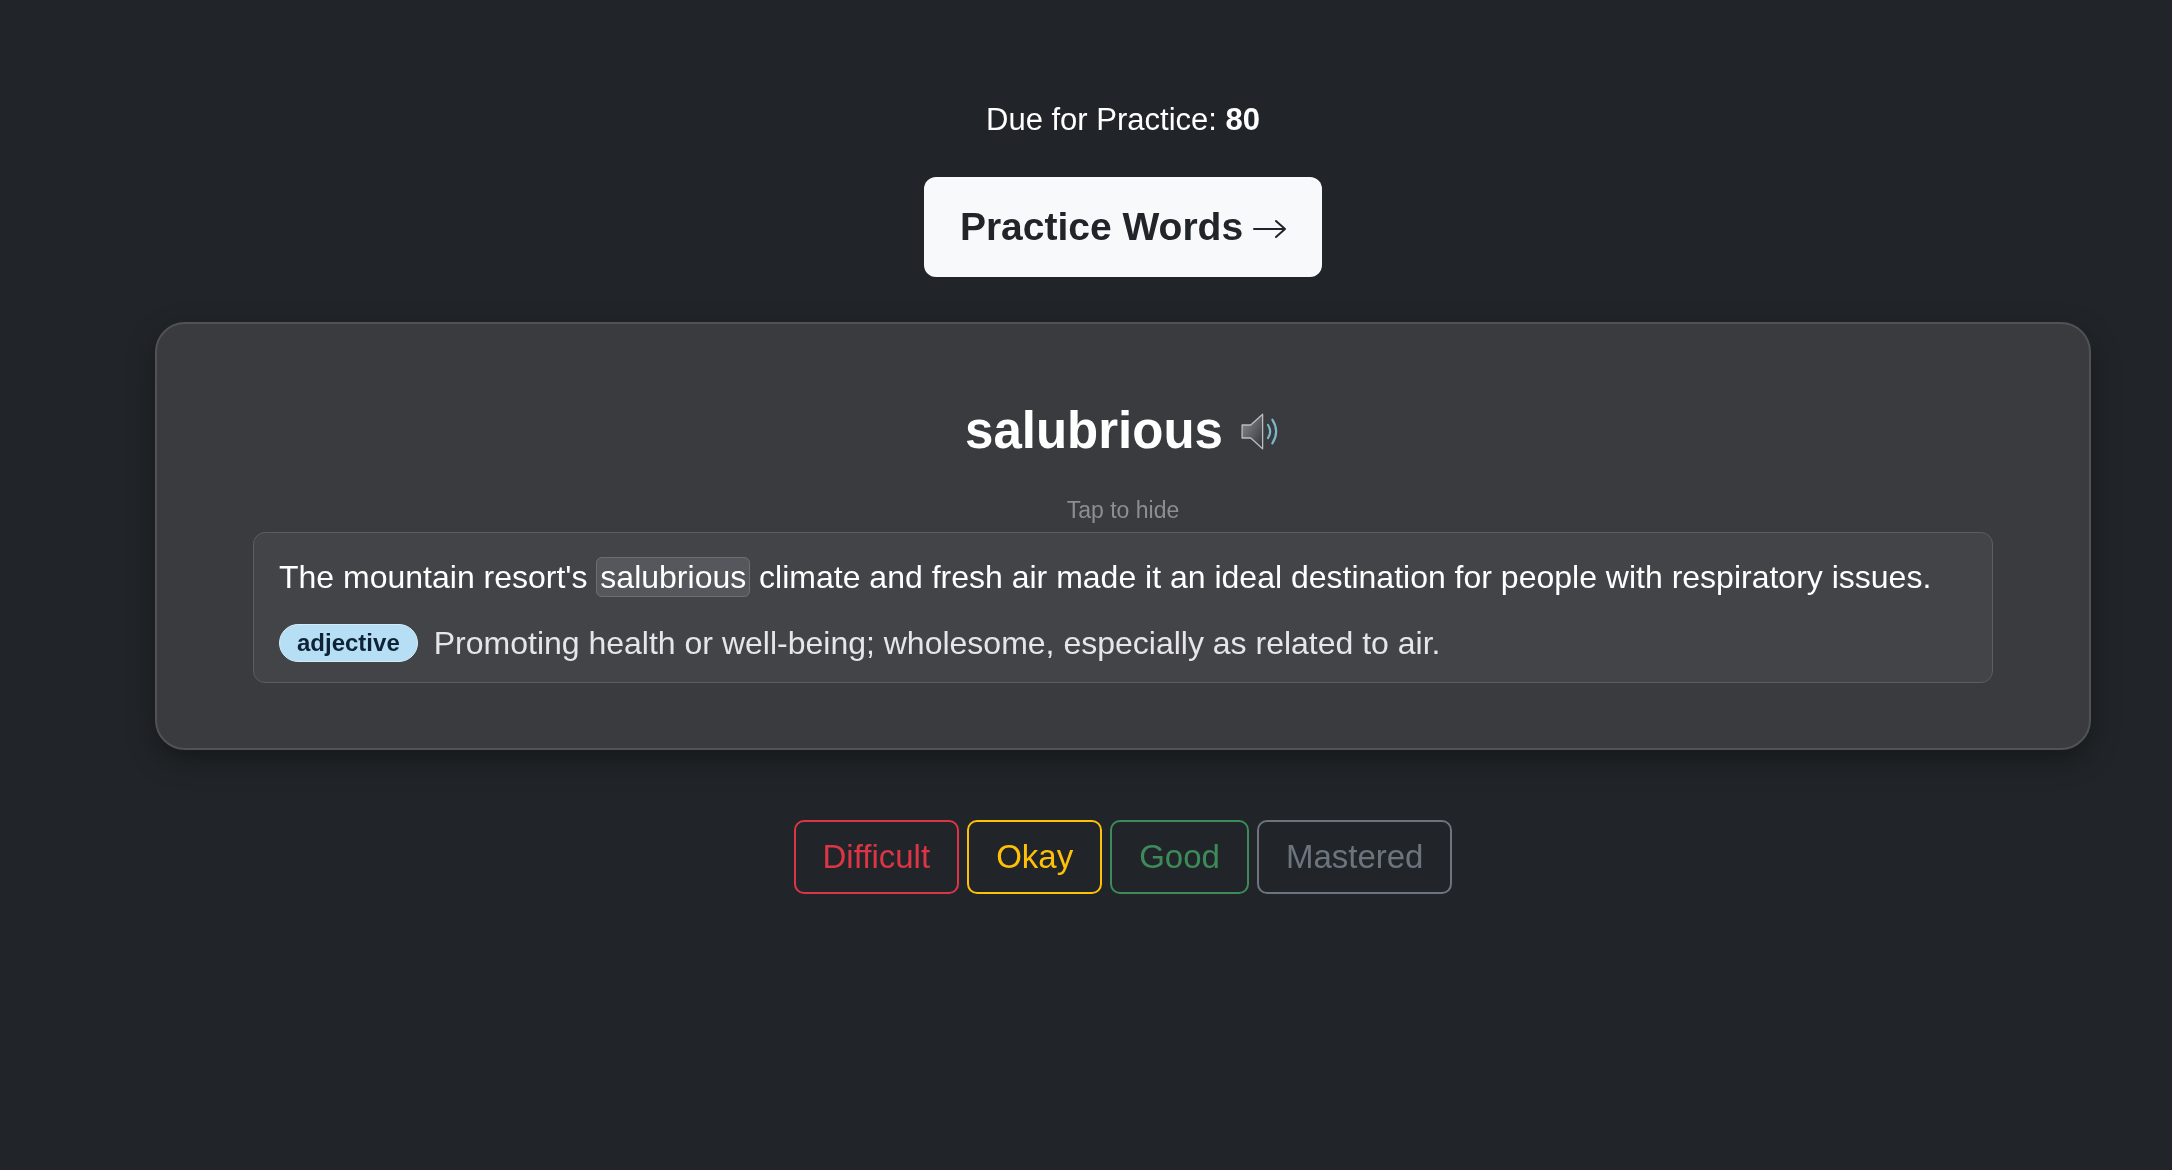 The width and height of the screenshot is (2172, 1170). Describe the element at coordinates (1094, 431) in the screenshot. I see `word-title: salubrious` at that location.